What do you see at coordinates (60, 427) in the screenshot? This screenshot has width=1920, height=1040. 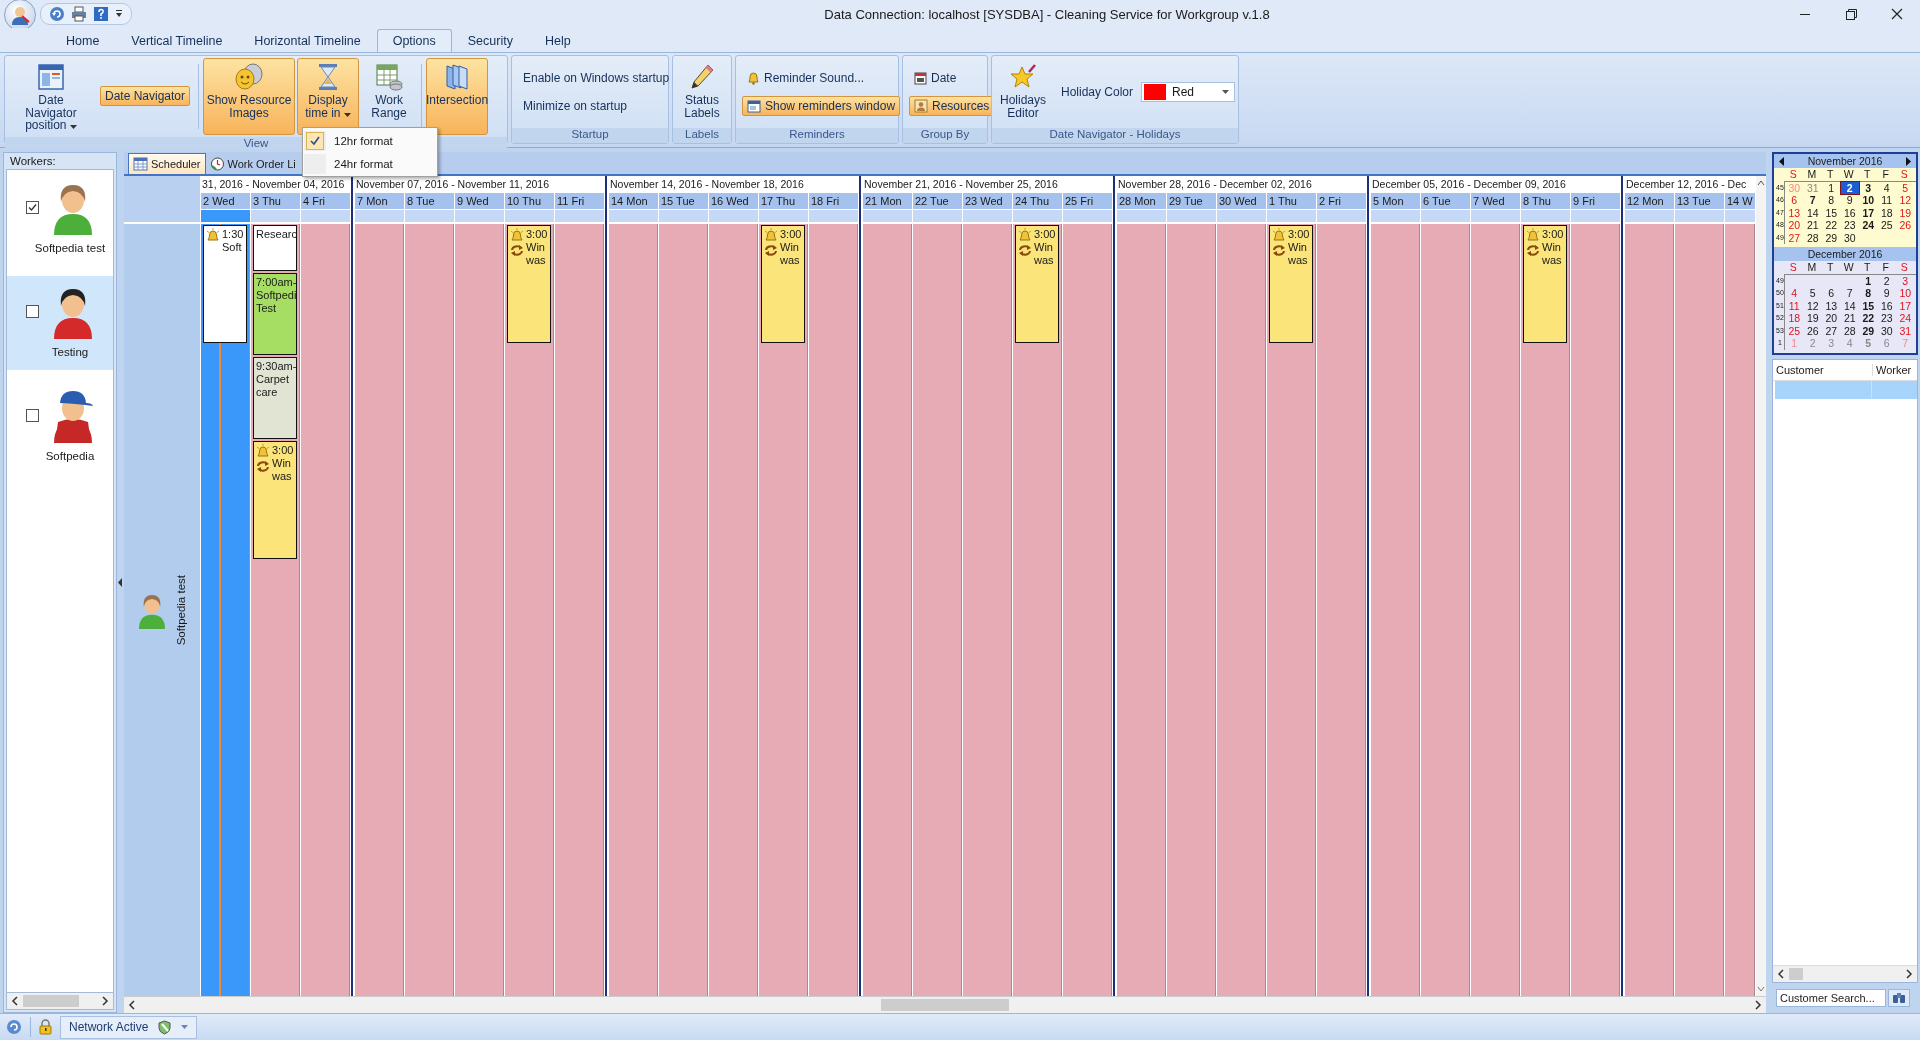 I see `worker-item: Softpedia` at bounding box center [60, 427].